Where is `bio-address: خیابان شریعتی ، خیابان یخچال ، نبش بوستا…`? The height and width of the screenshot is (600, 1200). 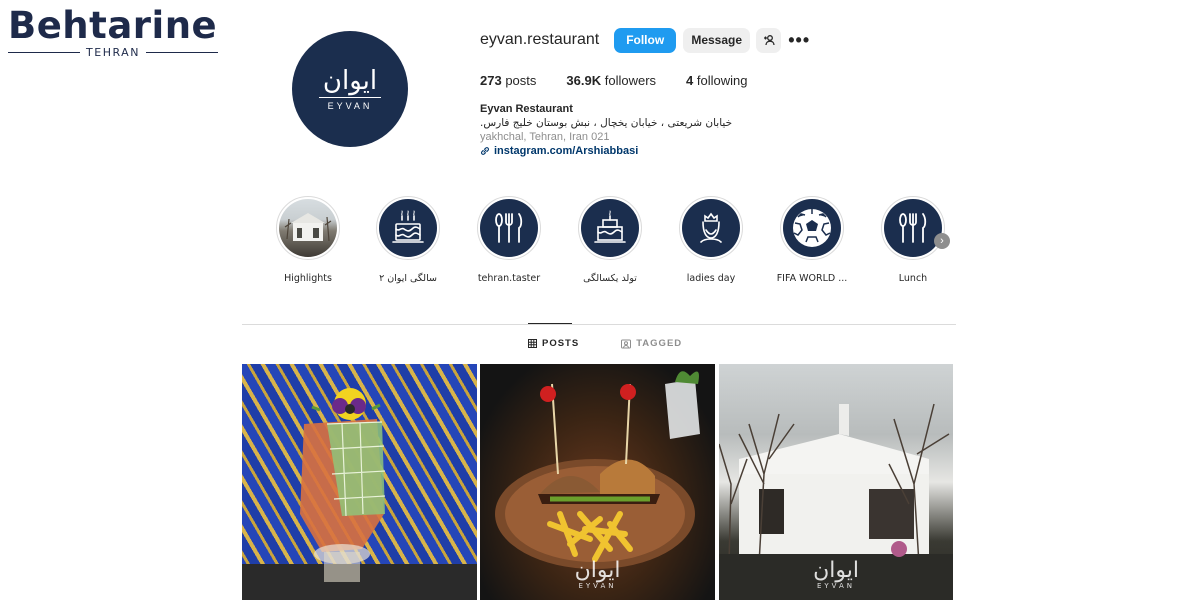
bio-address: خیابان شریعتی ، خیابان یخچال ، نبش بوستا… is located at coordinates (606, 123).